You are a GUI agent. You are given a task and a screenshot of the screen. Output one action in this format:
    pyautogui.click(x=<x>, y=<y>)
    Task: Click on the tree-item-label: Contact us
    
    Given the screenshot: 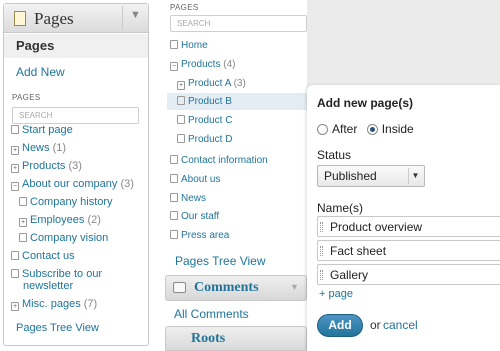 What is the action you would take?
    pyautogui.click(x=48, y=256)
    